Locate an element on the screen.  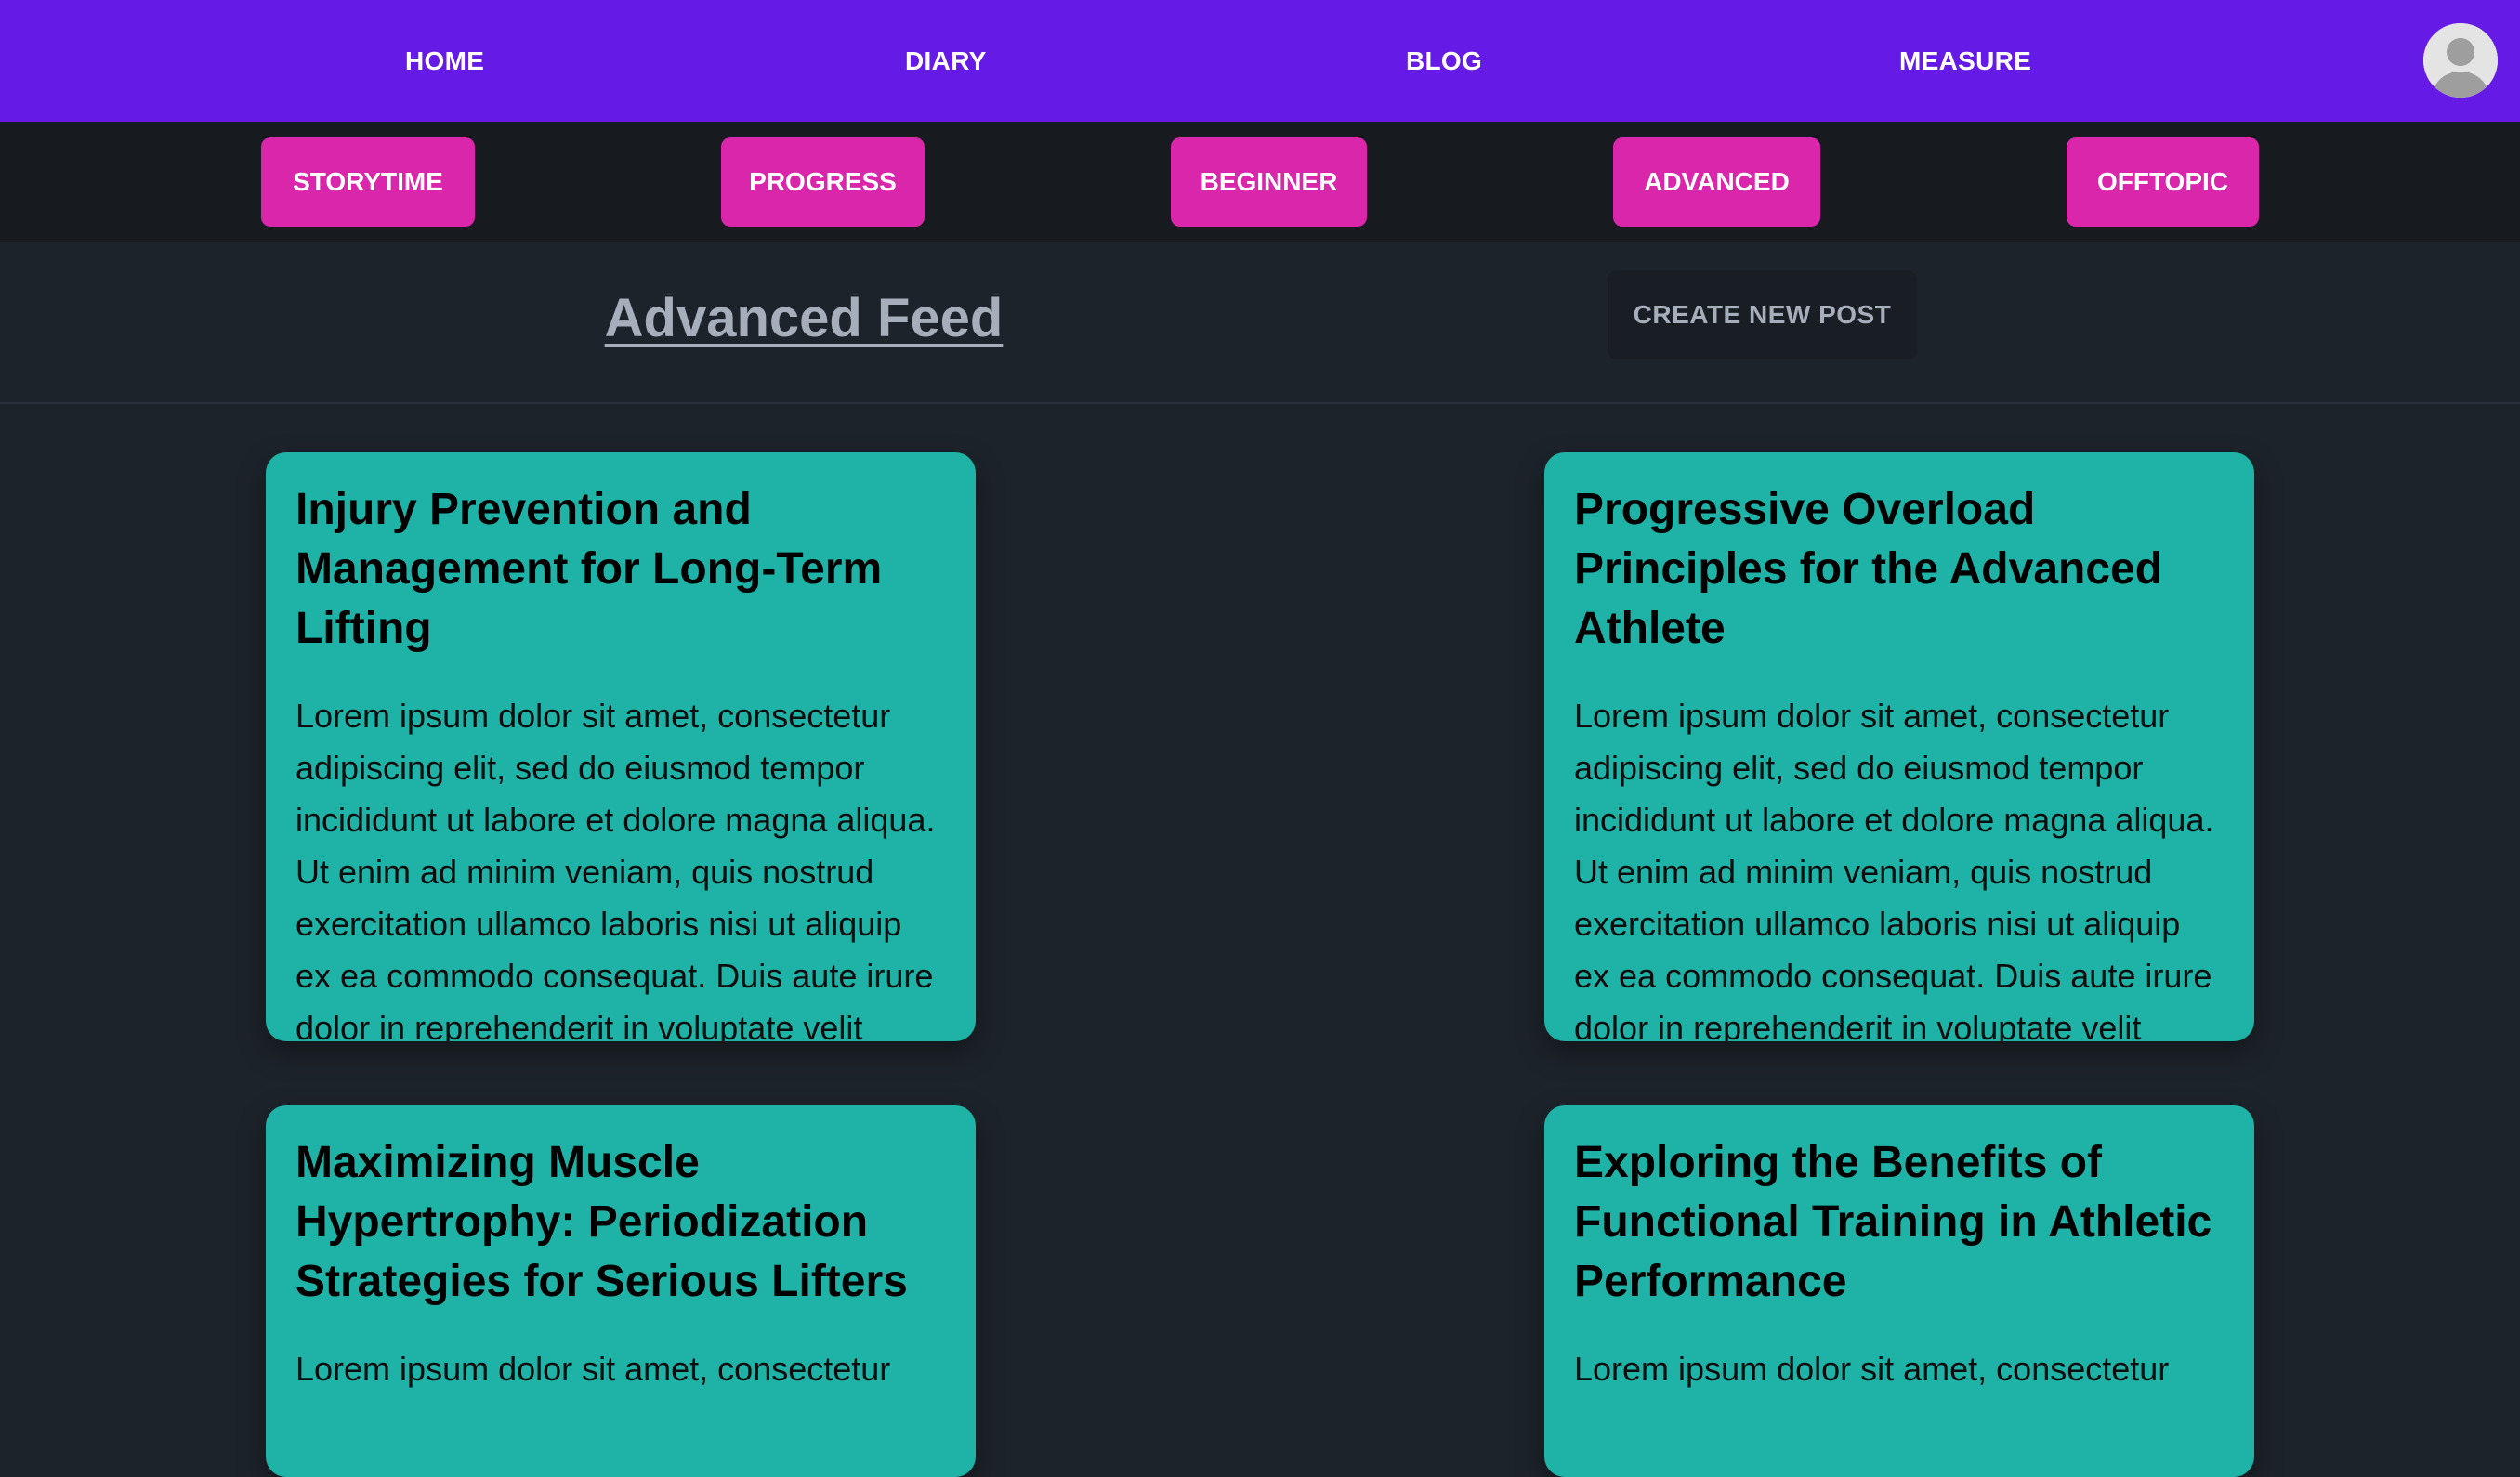
nav-home-link: HOME is located at coordinates (444, 61).